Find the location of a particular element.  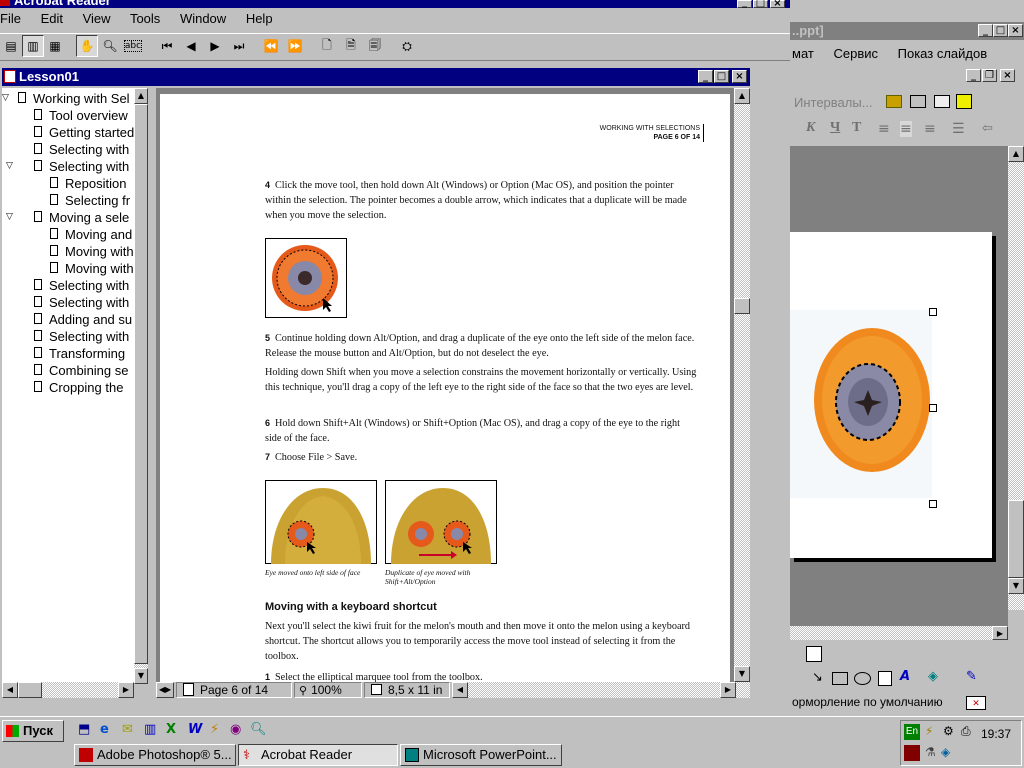

pp-scroll-up-button: ▲ is located at coordinates (1016, 154).